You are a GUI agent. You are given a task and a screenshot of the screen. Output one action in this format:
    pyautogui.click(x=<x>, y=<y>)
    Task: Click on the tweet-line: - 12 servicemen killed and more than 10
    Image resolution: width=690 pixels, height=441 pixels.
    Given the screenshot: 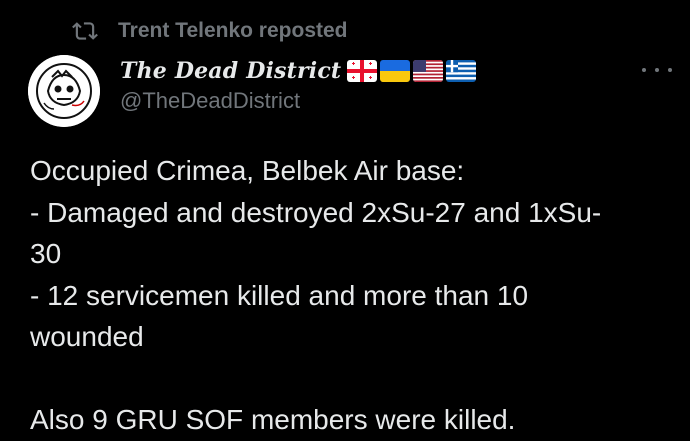 What is the action you would take?
    pyautogui.click(x=279, y=295)
    